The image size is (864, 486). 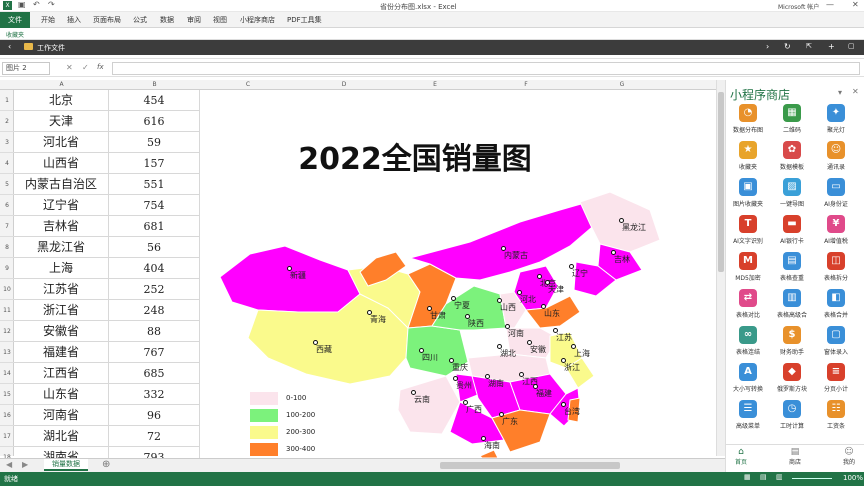 I want to click on sales-value-cell: 248, so click(x=154, y=310).